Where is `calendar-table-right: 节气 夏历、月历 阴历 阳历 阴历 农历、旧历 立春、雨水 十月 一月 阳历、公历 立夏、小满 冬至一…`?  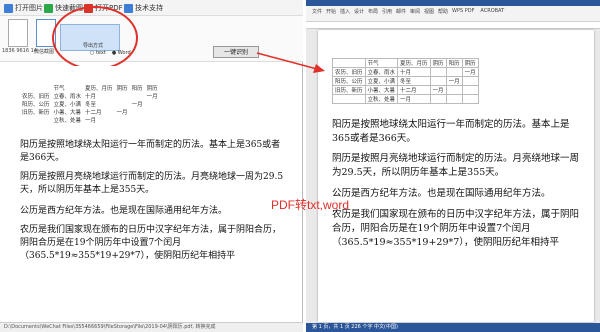
calendar-table-right: 节气 夏历、月历 阴历 阳历 阴历 农历、旧历 立春、雨水 十月 一月 阳历、公历 立夏、小满 冬至一… is located at coordinates (405, 81).